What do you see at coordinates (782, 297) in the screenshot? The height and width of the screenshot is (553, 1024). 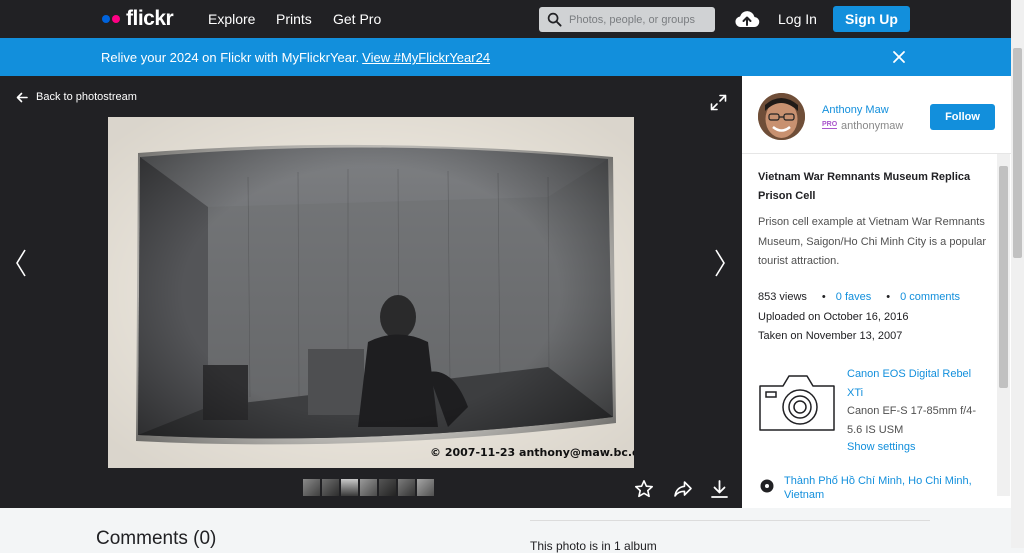 I see `views-count: 853 views` at bounding box center [782, 297].